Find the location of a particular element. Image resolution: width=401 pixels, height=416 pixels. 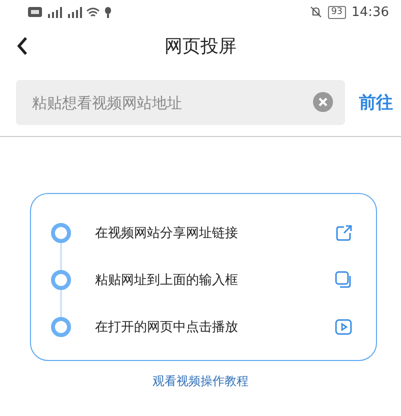

step-text: 粘贴网址到上面的输入框 is located at coordinates (167, 280).